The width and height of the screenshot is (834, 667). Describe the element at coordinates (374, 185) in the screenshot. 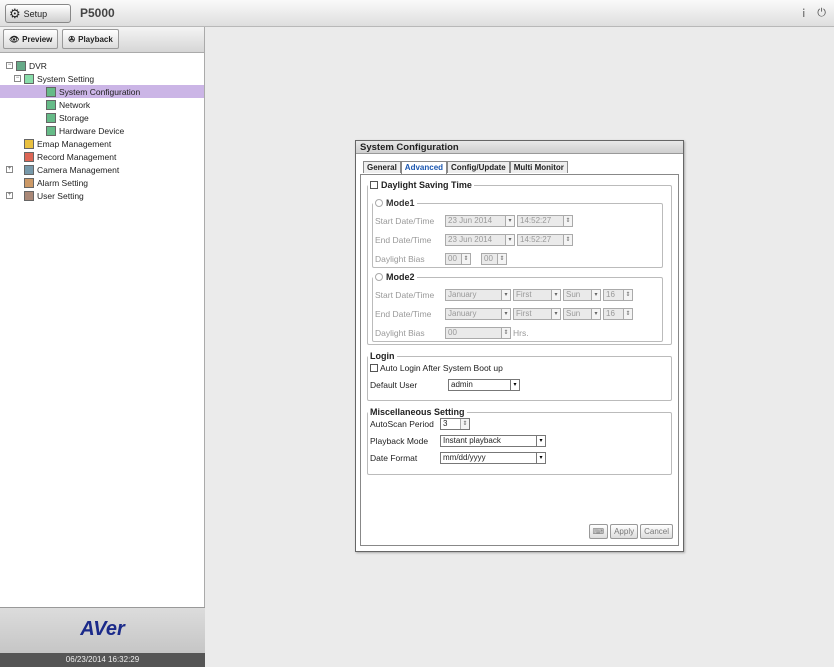

I see `daylight-saving-checkbox` at that location.